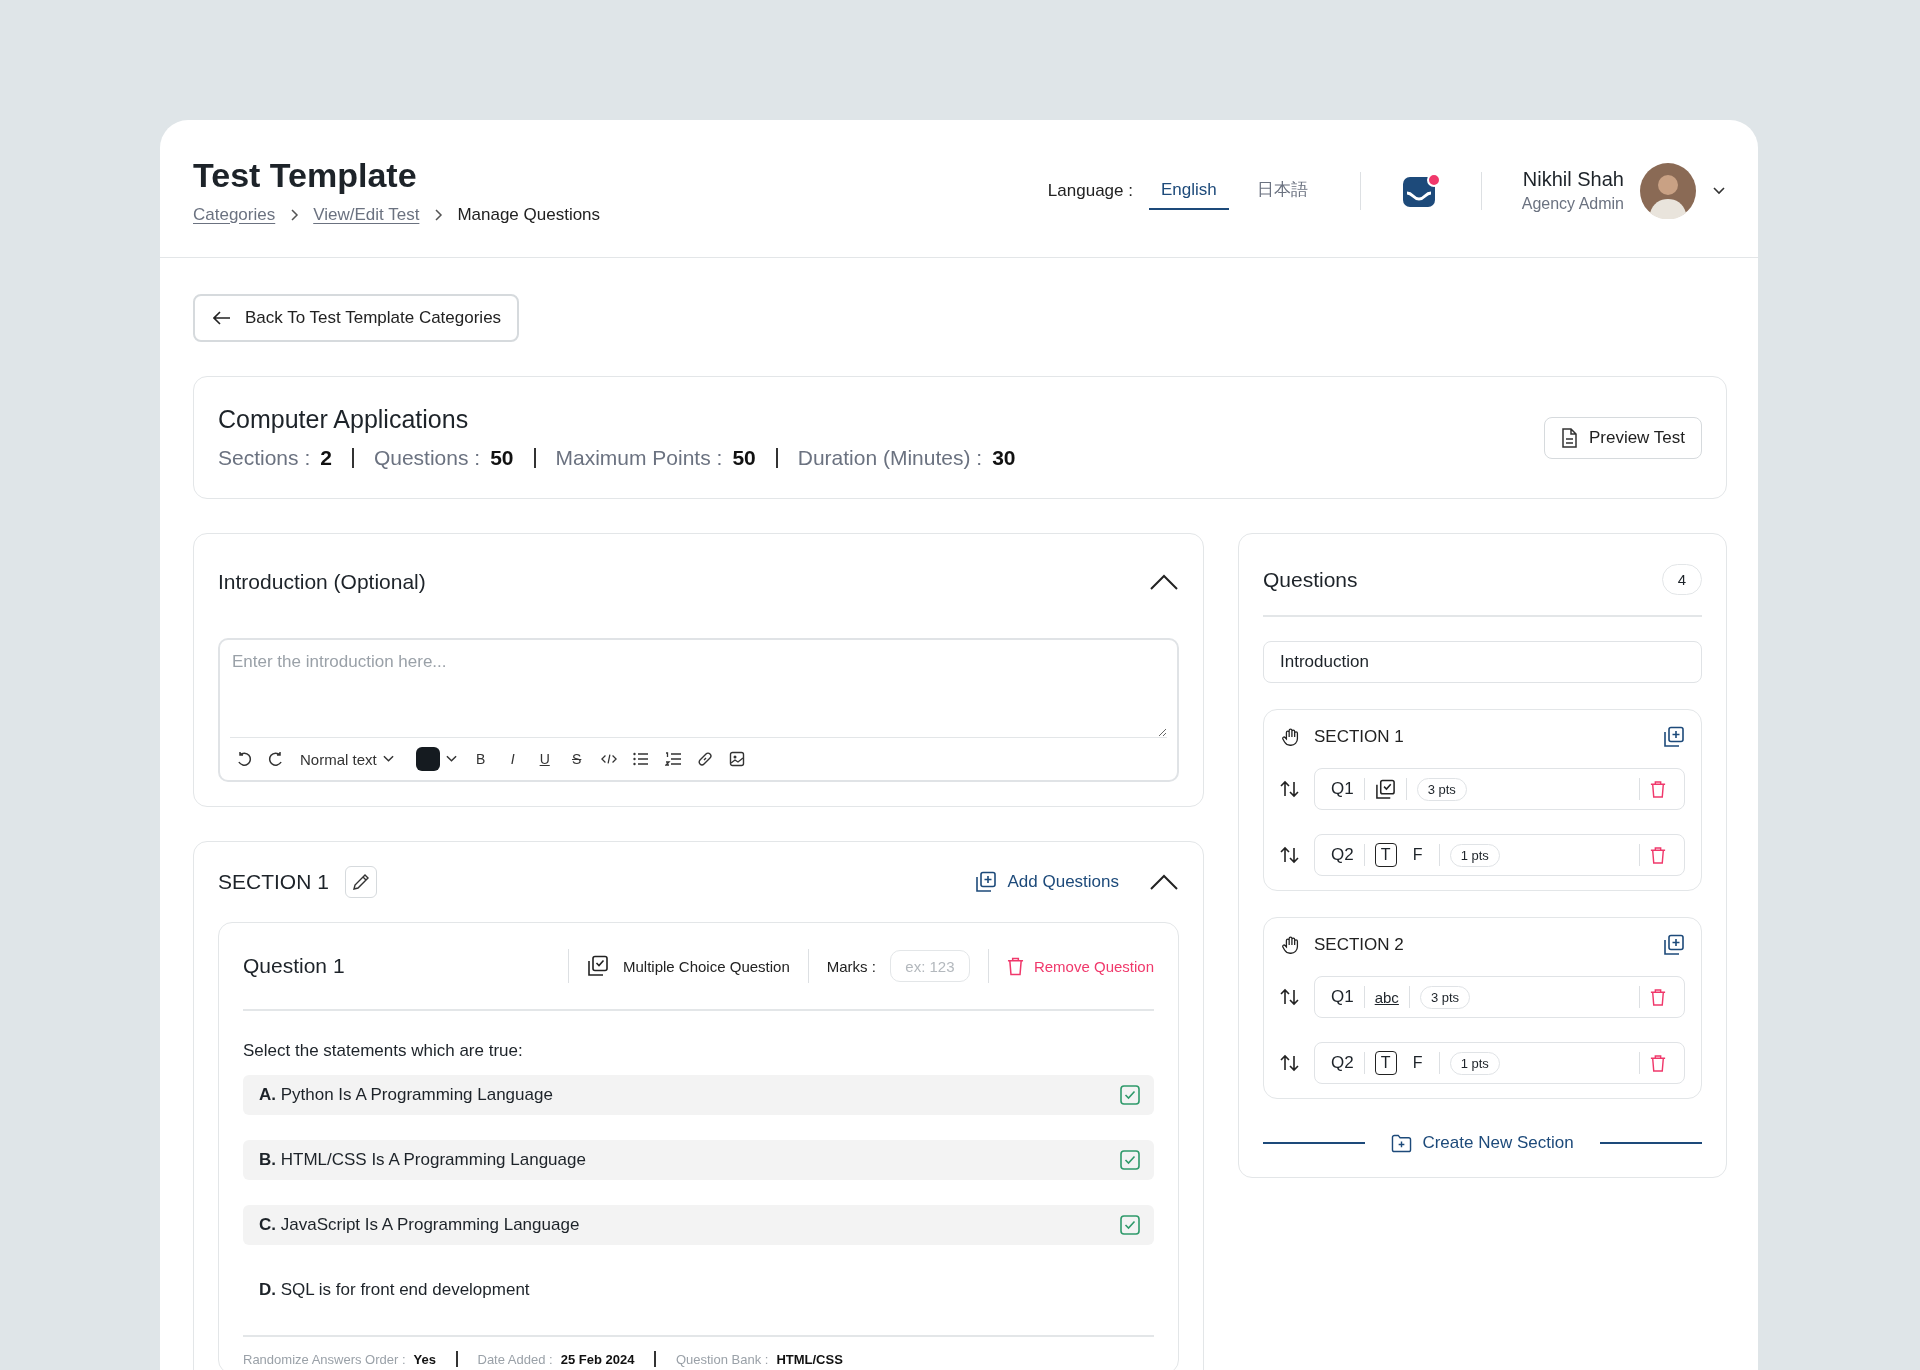 The image size is (1920, 1370). What do you see at coordinates (356, 318) in the screenshot?
I see `back-button: Back To Test Template Categories` at bounding box center [356, 318].